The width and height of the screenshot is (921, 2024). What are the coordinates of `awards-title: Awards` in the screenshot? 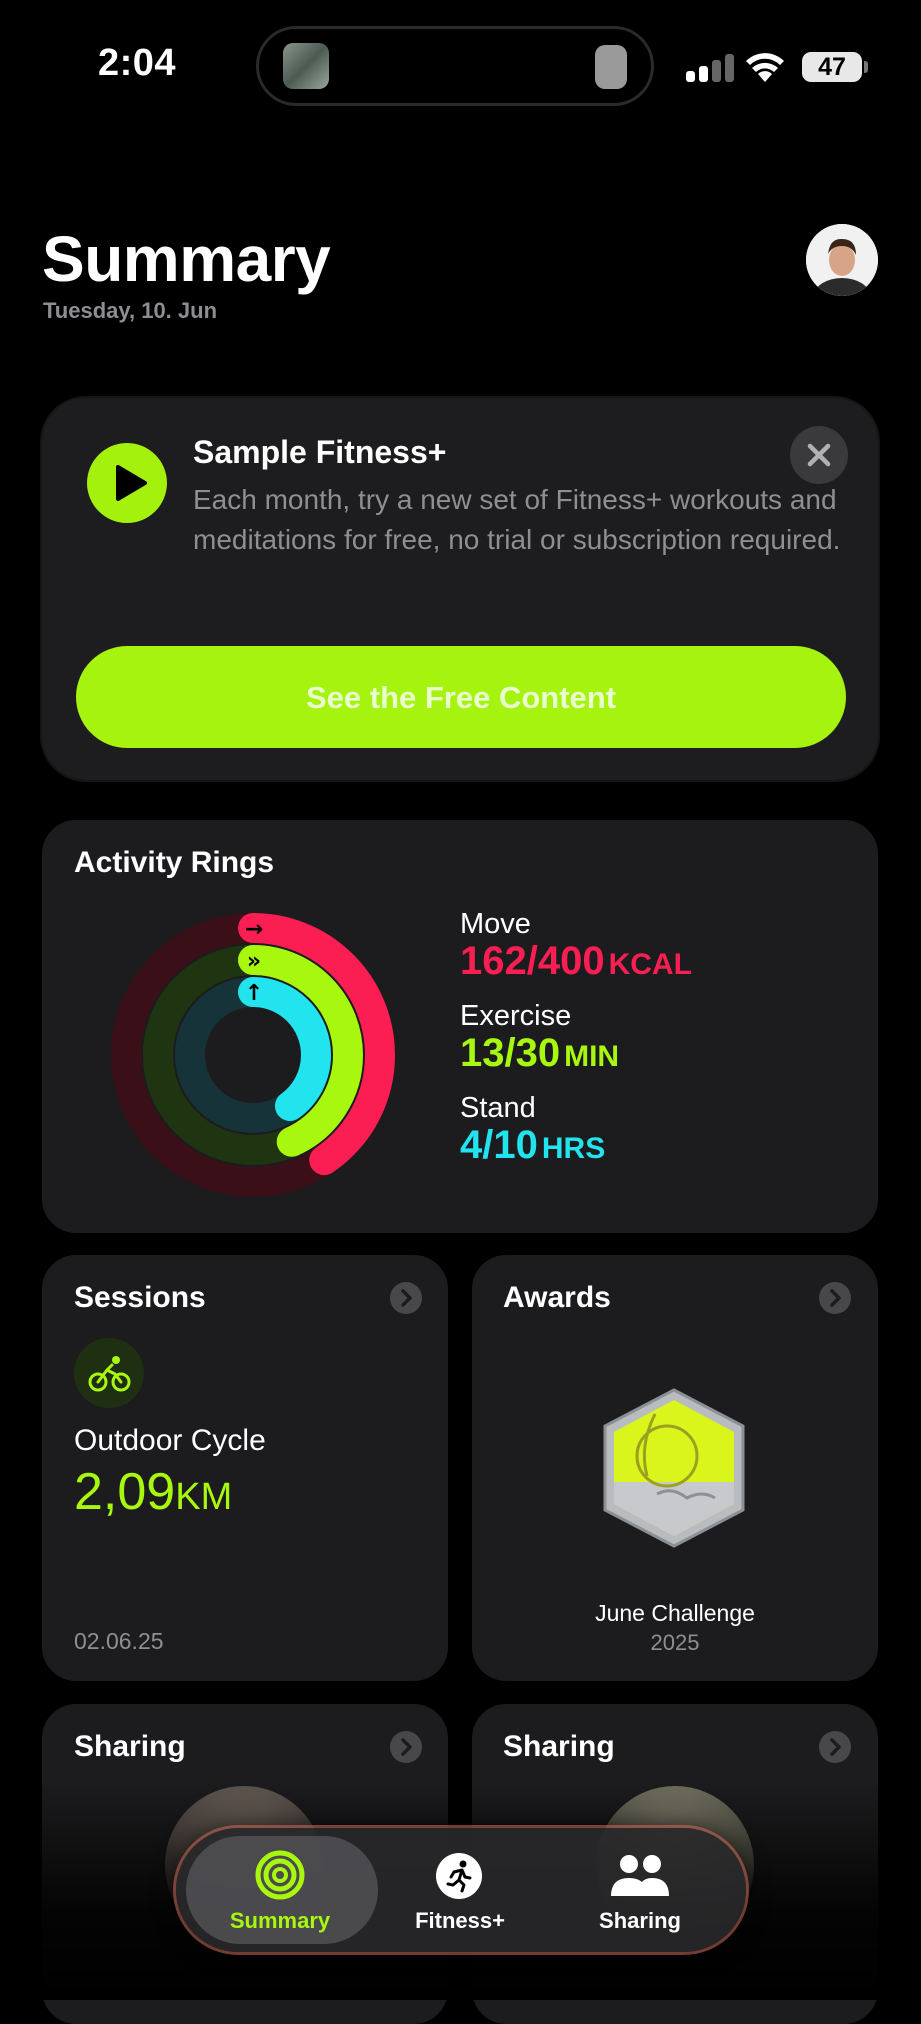 It's located at (557, 1297).